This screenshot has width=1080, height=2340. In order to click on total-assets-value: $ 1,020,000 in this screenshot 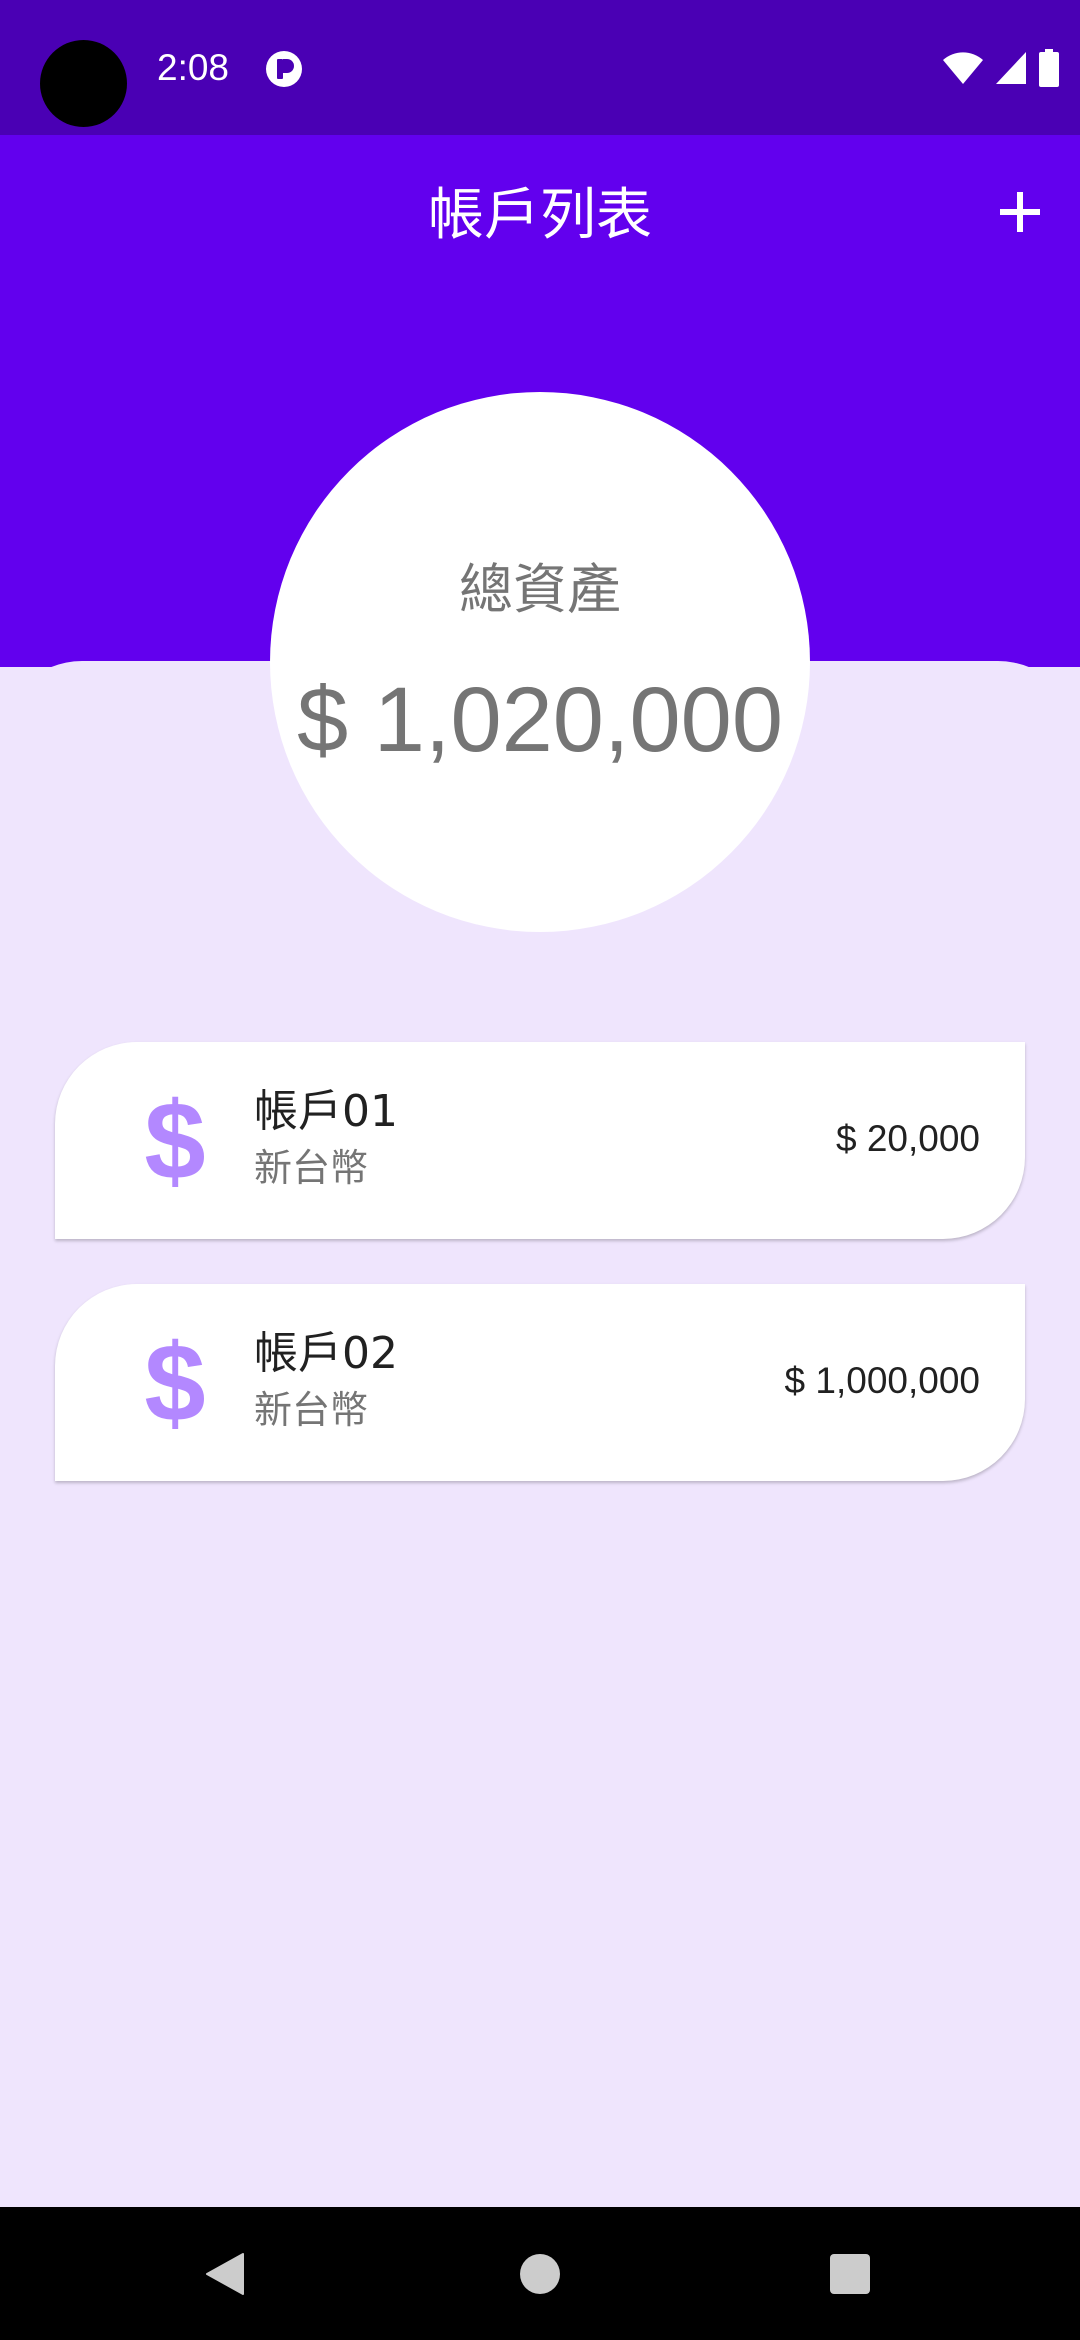, I will do `click(539, 720)`.